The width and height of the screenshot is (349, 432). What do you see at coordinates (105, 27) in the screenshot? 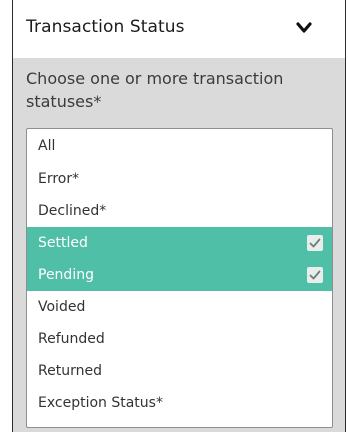
I see `panel-title: Transaction Status` at bounding box center [105, 27].